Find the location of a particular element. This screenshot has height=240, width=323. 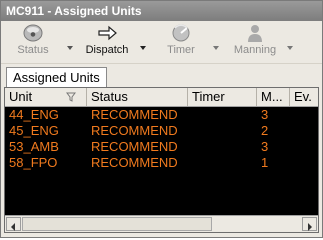

status-dropdown-arrow is located at coordinates (70, 43).